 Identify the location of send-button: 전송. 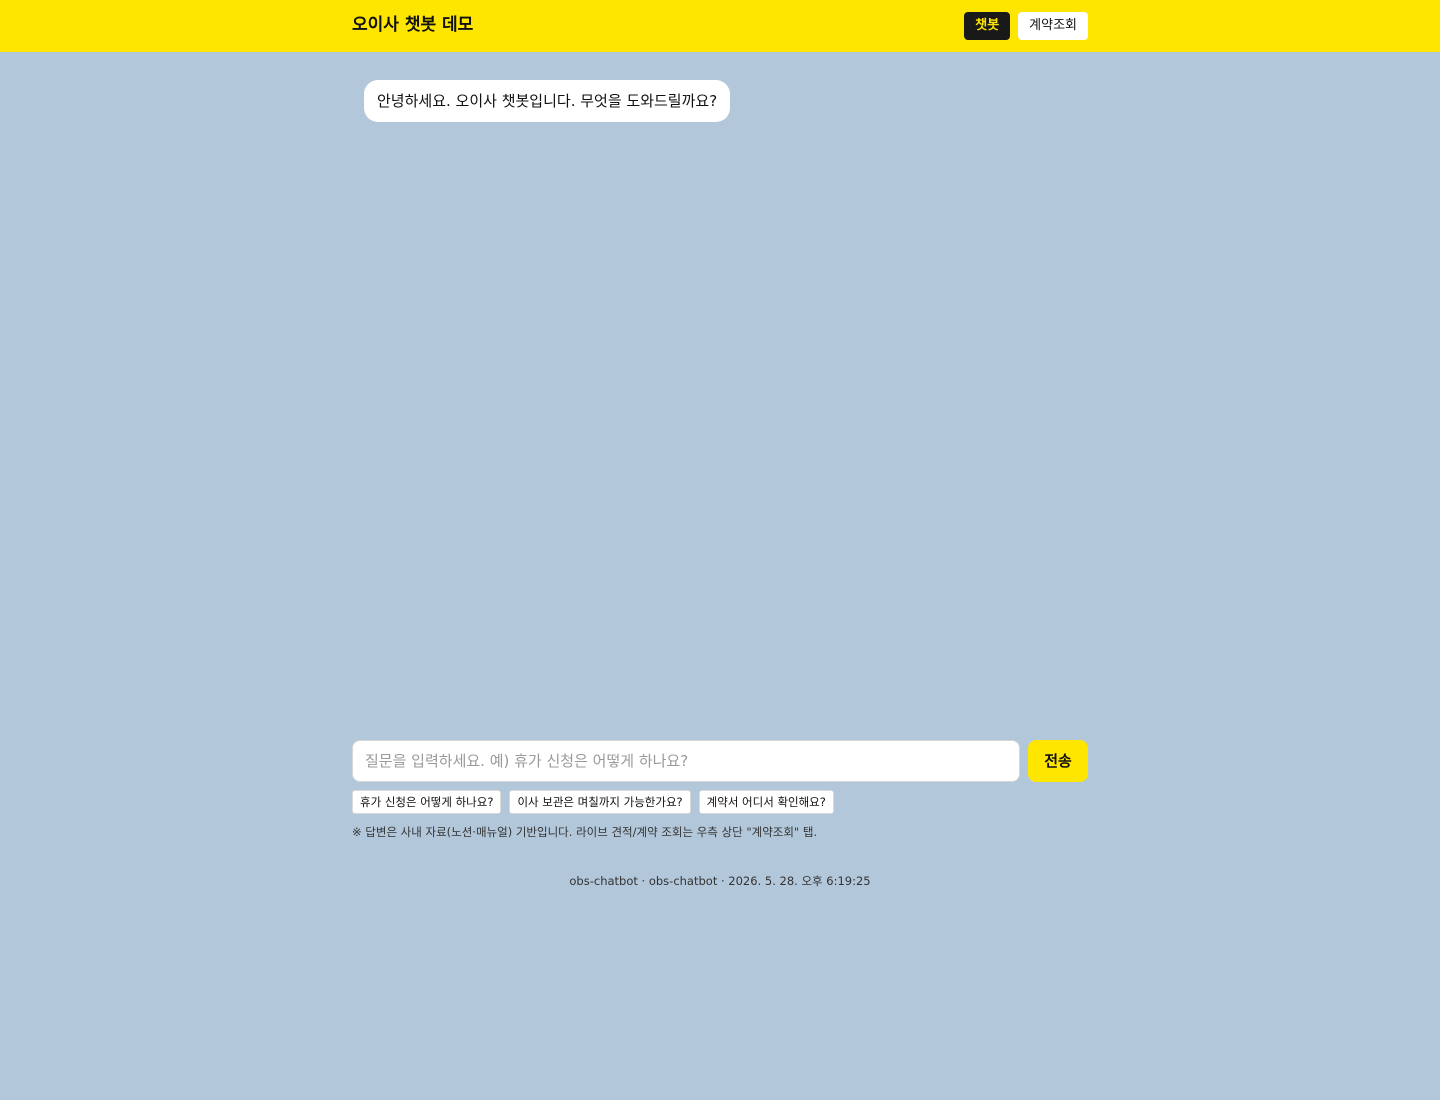
(1058, 761).